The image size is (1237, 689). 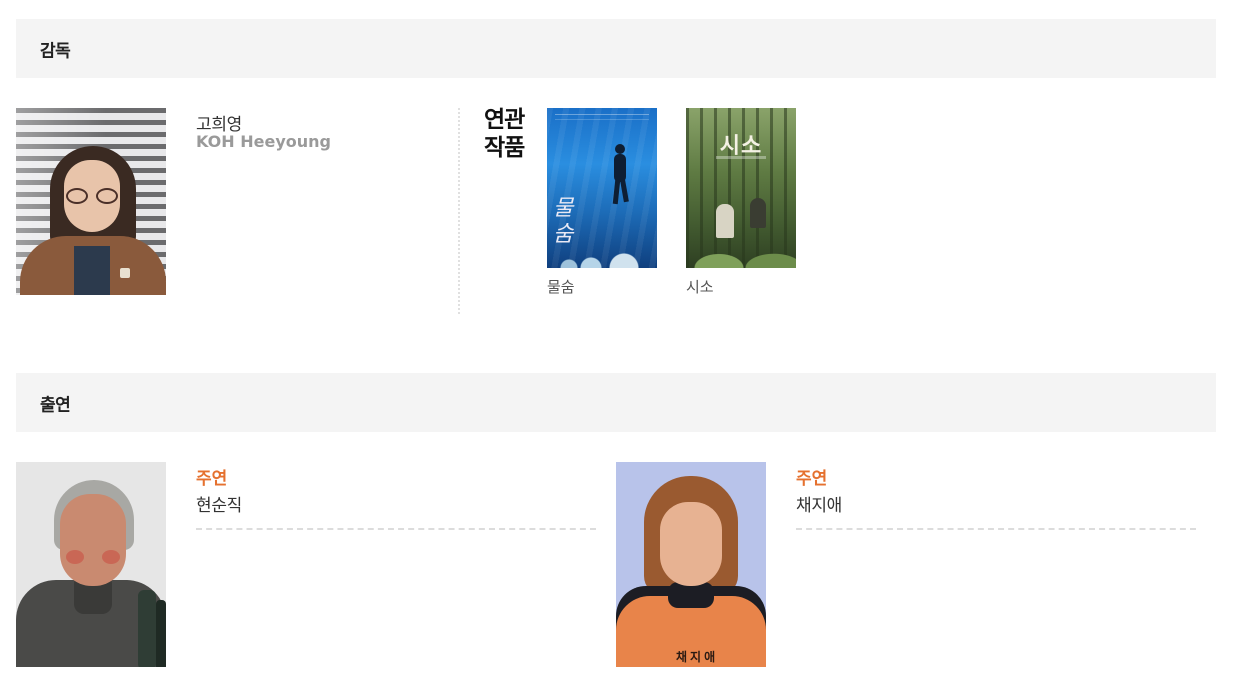 I want to click on vertical-divider, so click(x=459, y=211).